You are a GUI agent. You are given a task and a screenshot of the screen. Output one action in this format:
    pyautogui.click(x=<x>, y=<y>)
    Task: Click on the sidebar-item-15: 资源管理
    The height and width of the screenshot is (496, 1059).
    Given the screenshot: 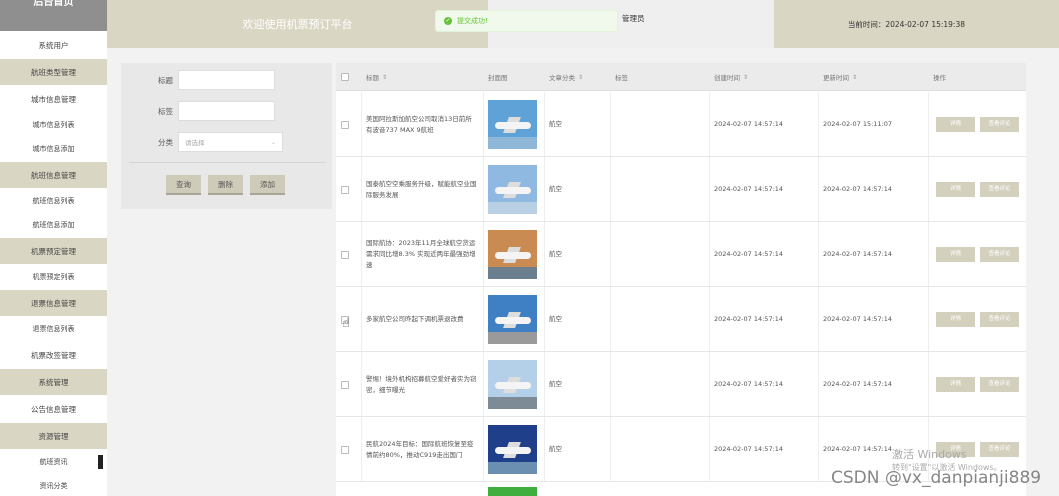 What is the action you would take?
    pyautogui.click(x=53, y=436)
    